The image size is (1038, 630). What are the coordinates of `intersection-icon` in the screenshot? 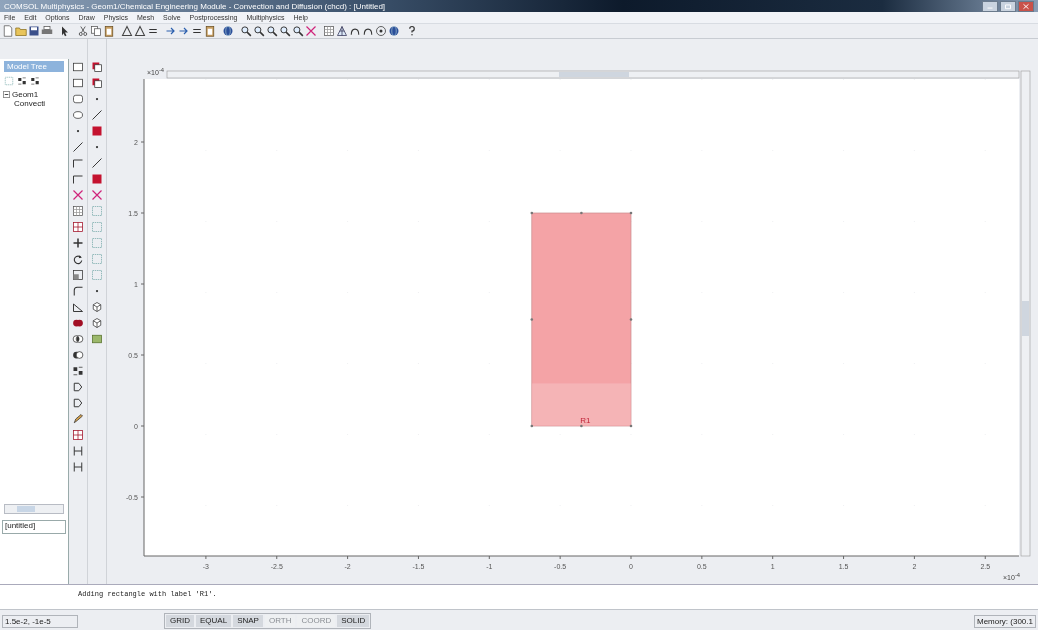 It's located at (78, 339).